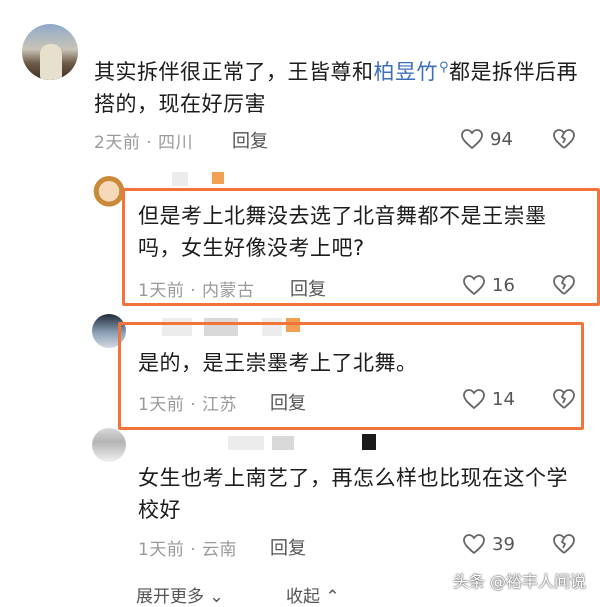  What do you see at coordinates (196, 291) in the screenshot?
I see `comment-meta: 1天前 · 内蒙古` at bounding box center [196, 291].